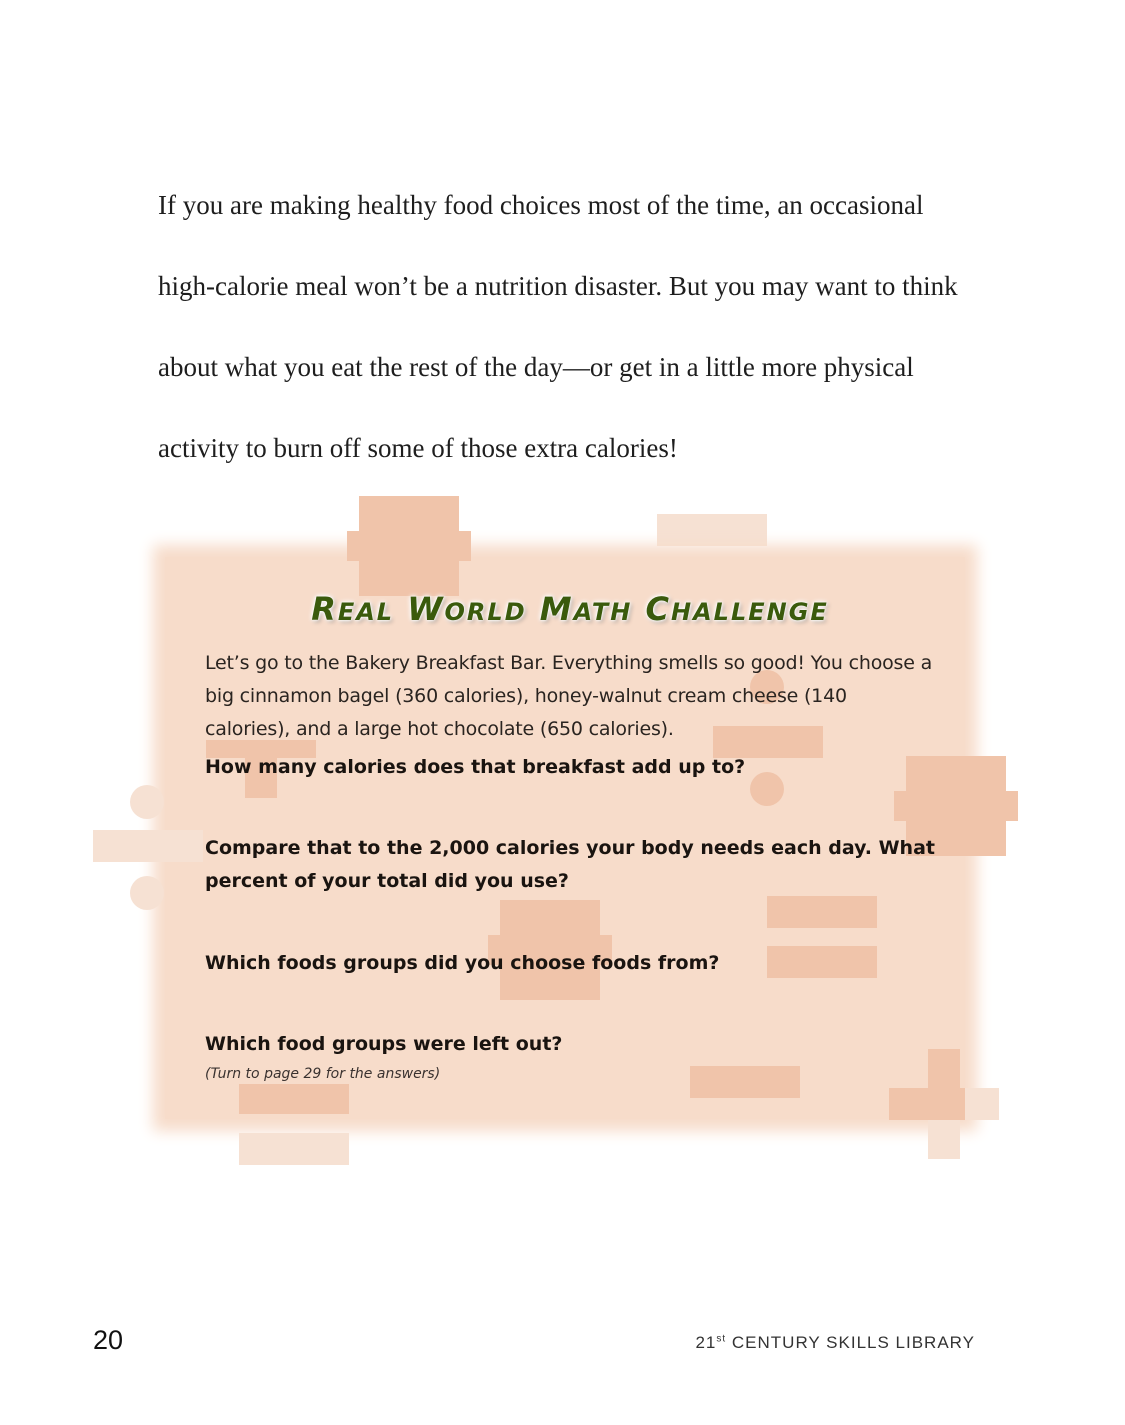 This screenshot has height=1425, width=1125. Describe the element at coordinates (324, 609) in the screenshot. I see `title-letter: R` at that location.